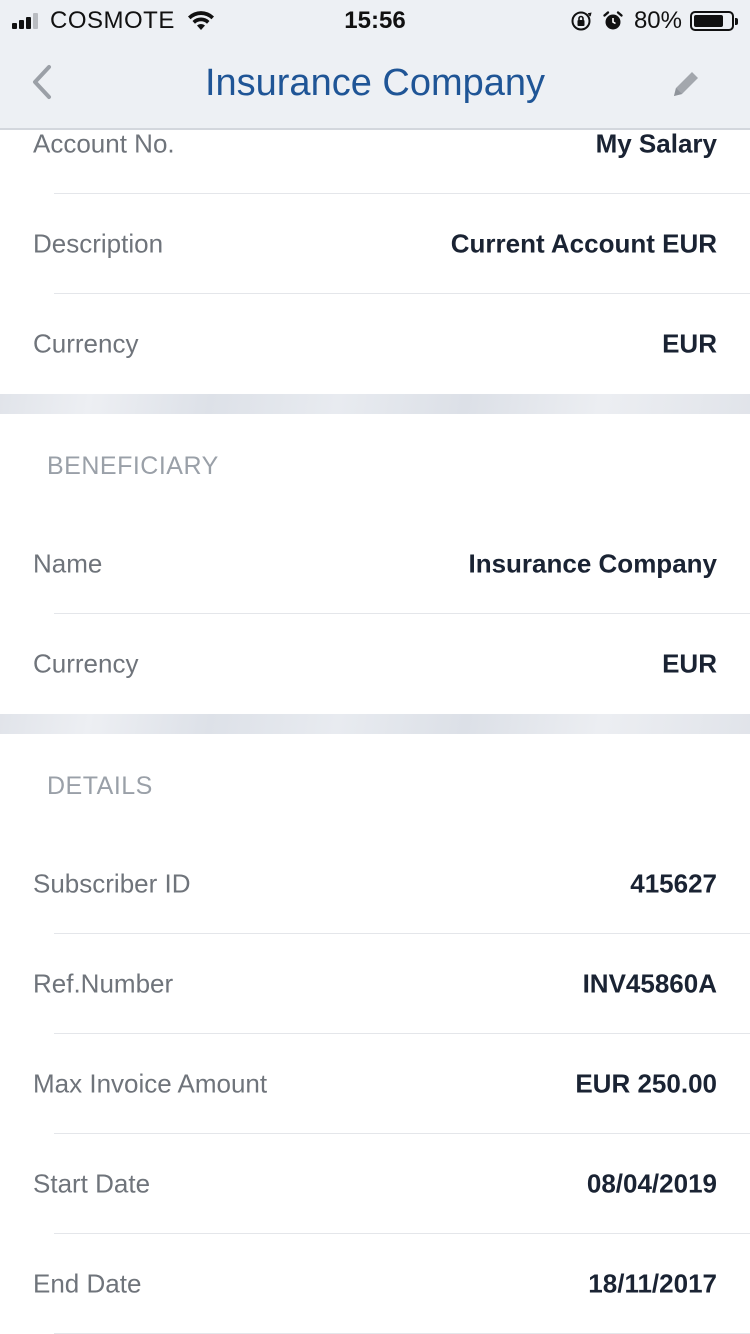  Describe the element at coordinates (708, 21) in the screenshot. I see `battery-fill` at that location.